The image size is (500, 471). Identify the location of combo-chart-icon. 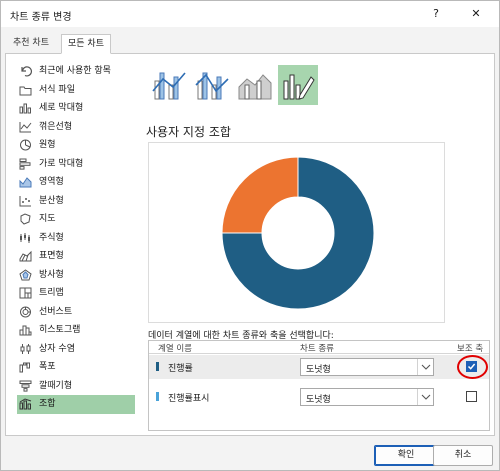
(25, 404).